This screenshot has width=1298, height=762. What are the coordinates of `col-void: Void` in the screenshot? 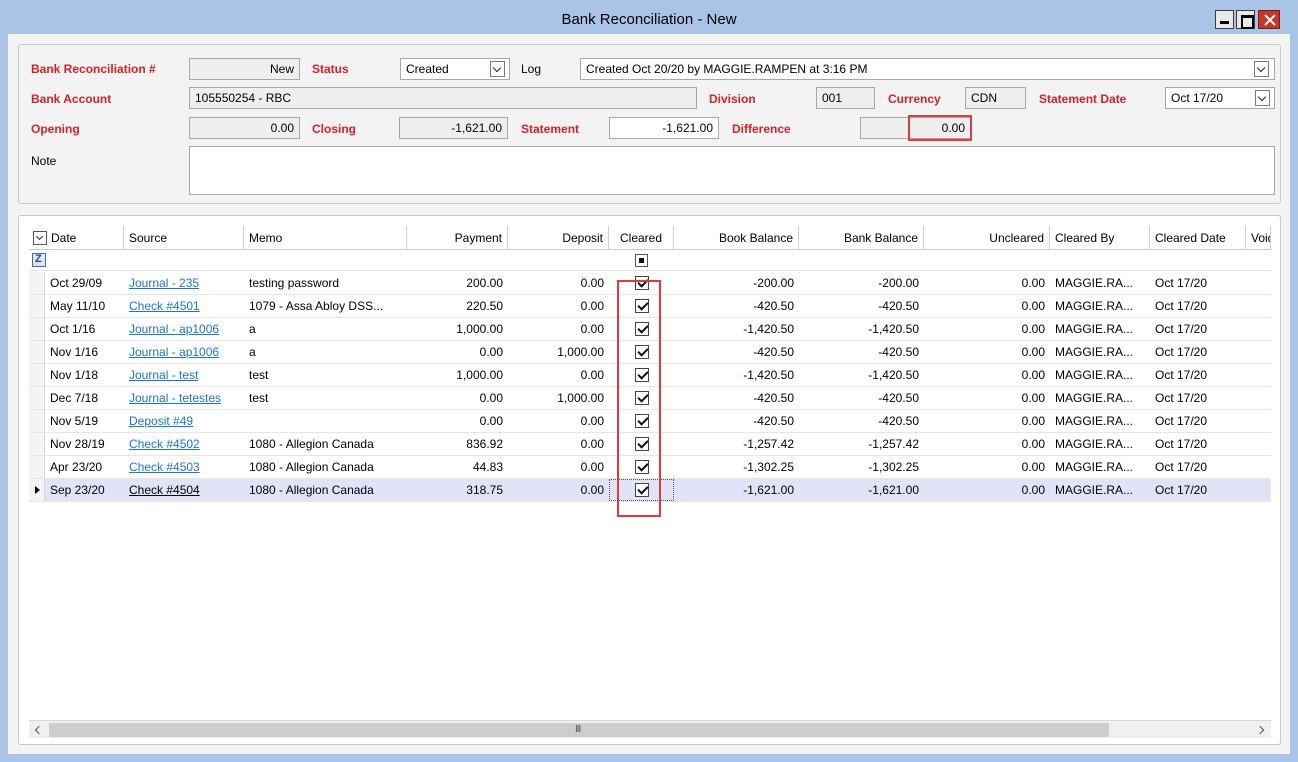 It's located at (1258, 238).